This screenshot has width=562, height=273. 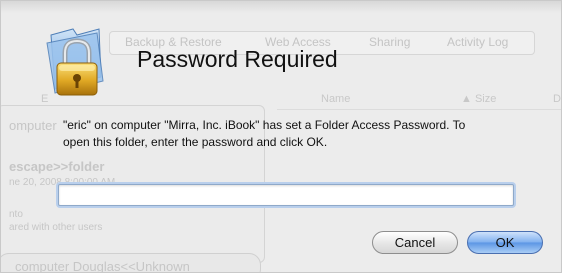 What do you see at coordinates (336, 99) in the screenshot?
I see `bg-column-name: Name` at bounding box center [336, 99].